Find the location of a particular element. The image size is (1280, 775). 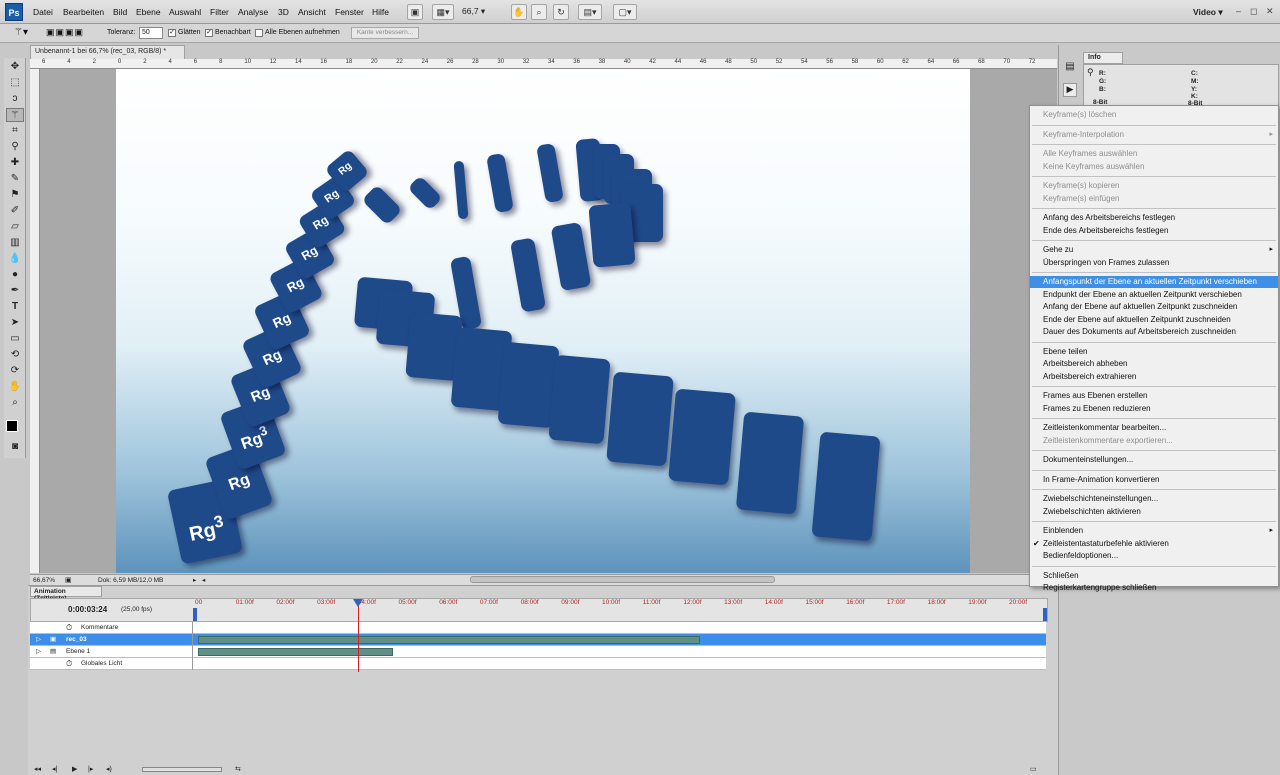

menu-auswahl: Auswahl is located at coordinates (185, 12).